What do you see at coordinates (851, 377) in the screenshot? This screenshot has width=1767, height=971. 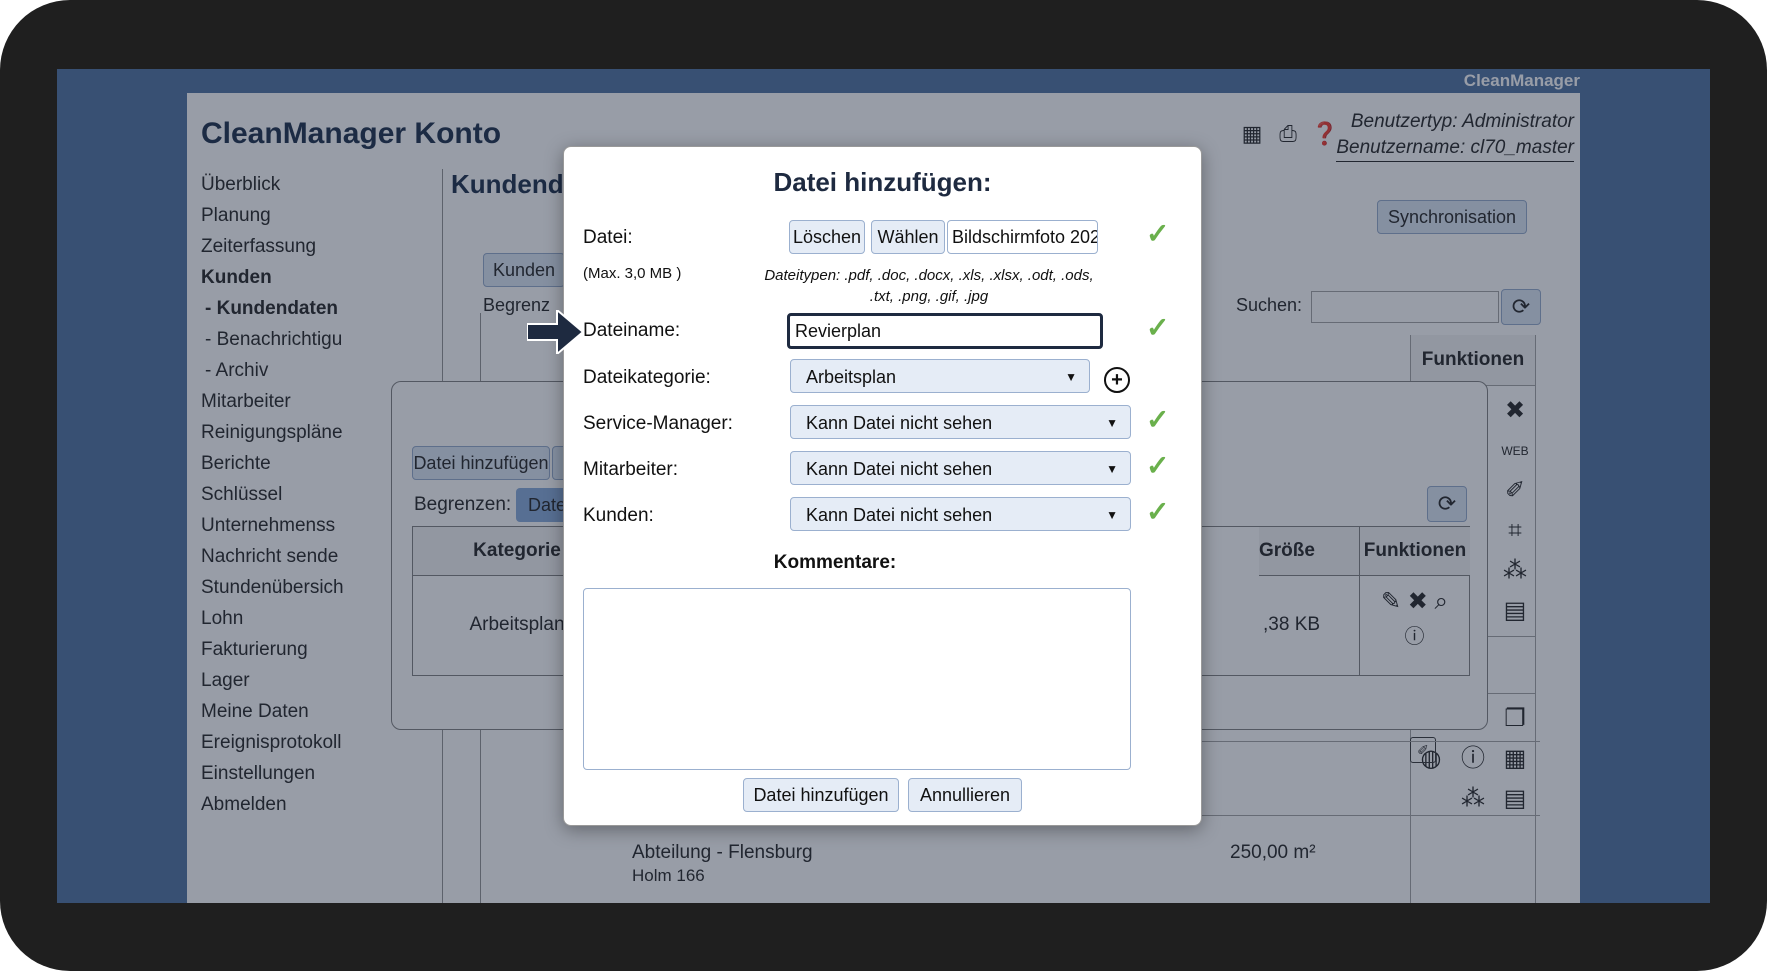 I see `category-select-value: Arbeitsplan` at bounding box center [851, 377].